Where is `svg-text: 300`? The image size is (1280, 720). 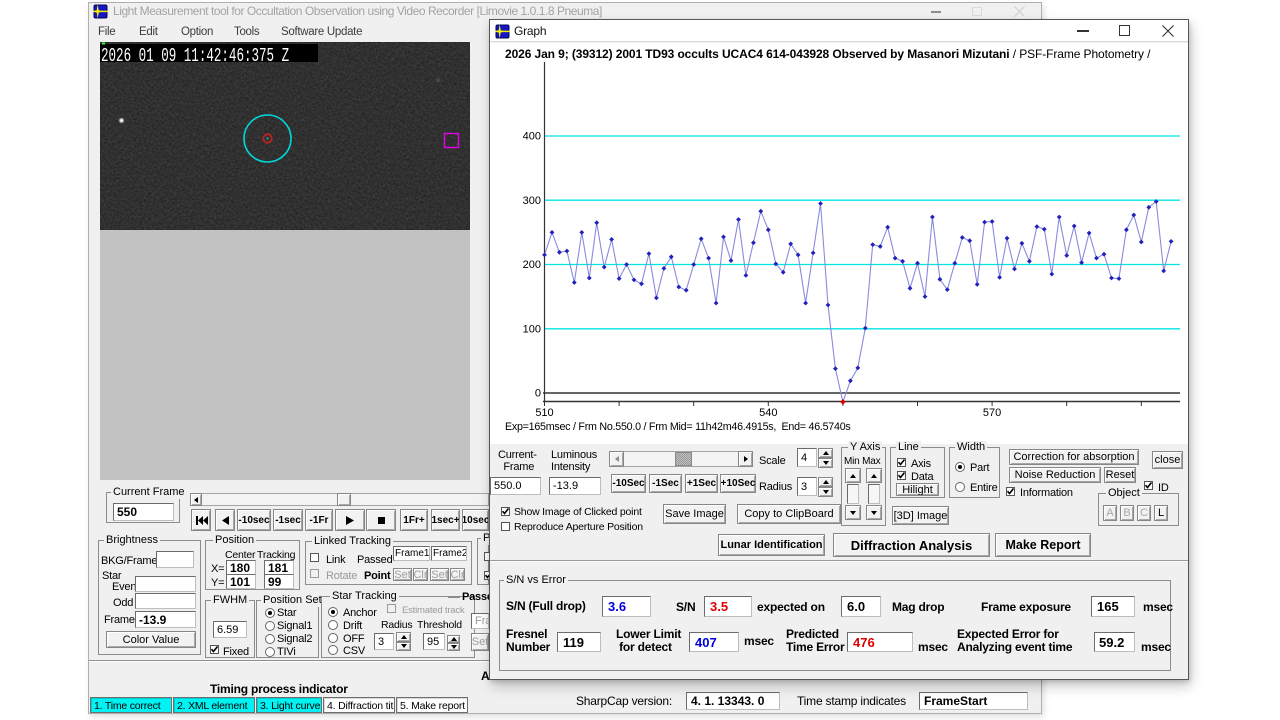
svg-text: 300 is located at coordinates (532, 201).